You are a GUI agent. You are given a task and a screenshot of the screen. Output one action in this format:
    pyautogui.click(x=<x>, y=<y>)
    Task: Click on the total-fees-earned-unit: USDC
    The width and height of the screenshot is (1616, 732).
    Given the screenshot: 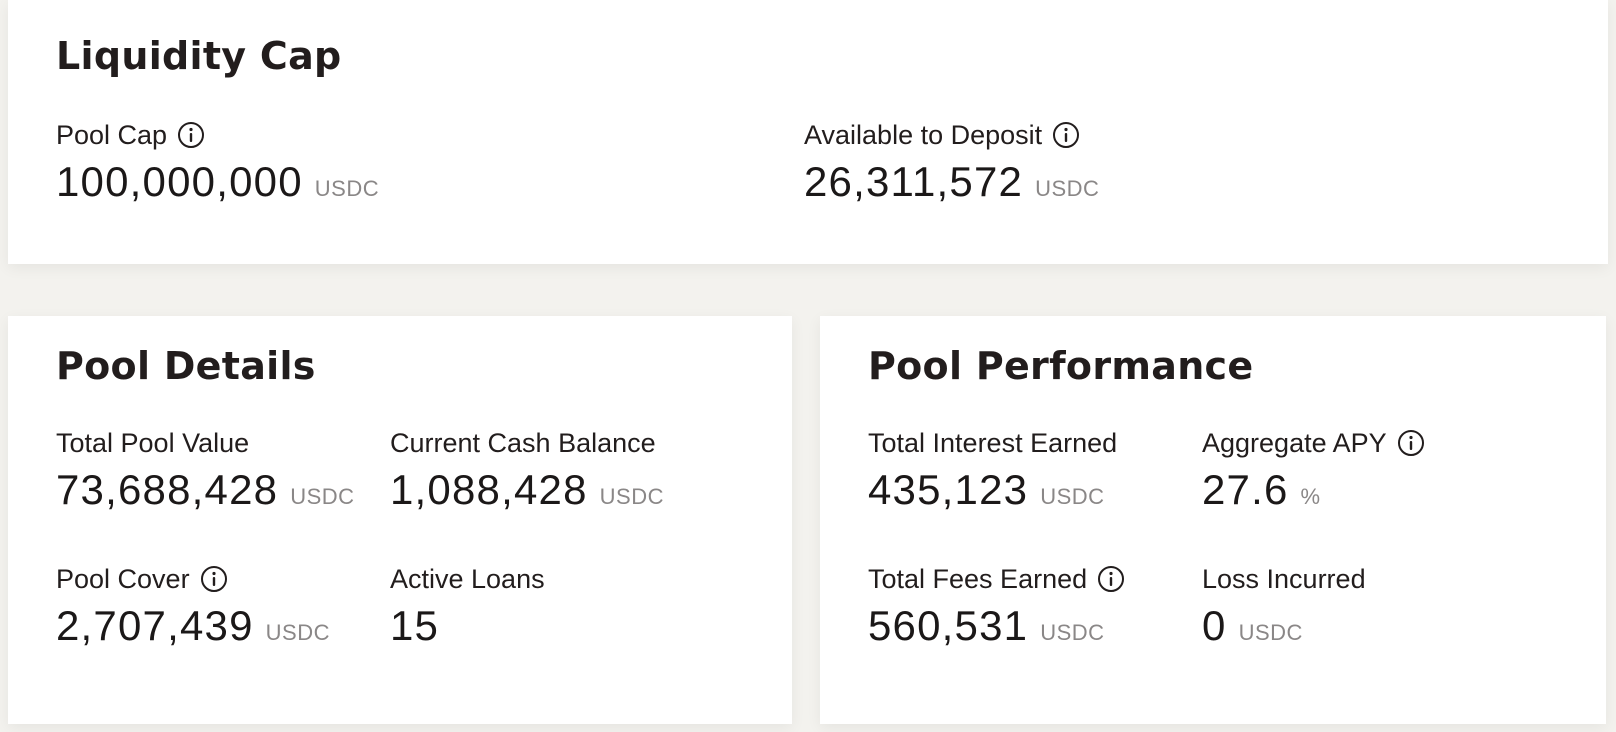 What is the action you would take?
    pyautogui.click(x=1072, y=632)
    